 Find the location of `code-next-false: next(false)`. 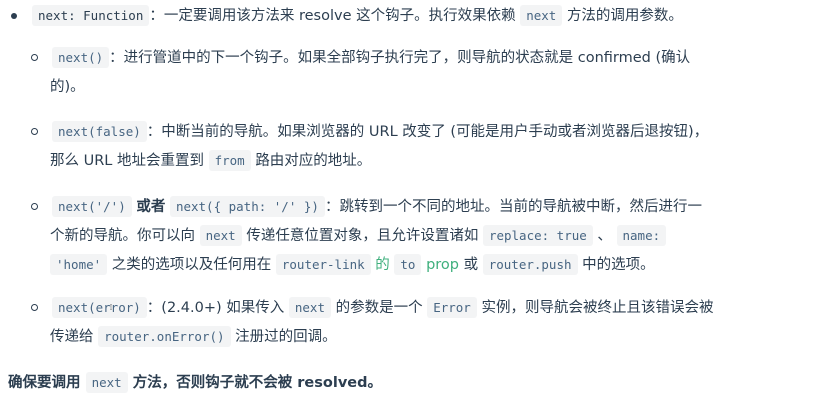

code-next-false: next(false) is located at coordinates (99, 131).